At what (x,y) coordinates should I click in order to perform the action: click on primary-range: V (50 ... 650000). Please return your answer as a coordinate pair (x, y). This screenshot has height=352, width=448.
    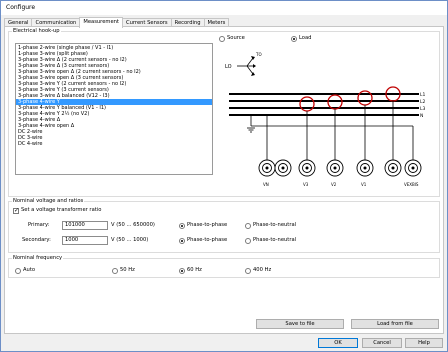
    Looking at the image, I should click on (133, 225).